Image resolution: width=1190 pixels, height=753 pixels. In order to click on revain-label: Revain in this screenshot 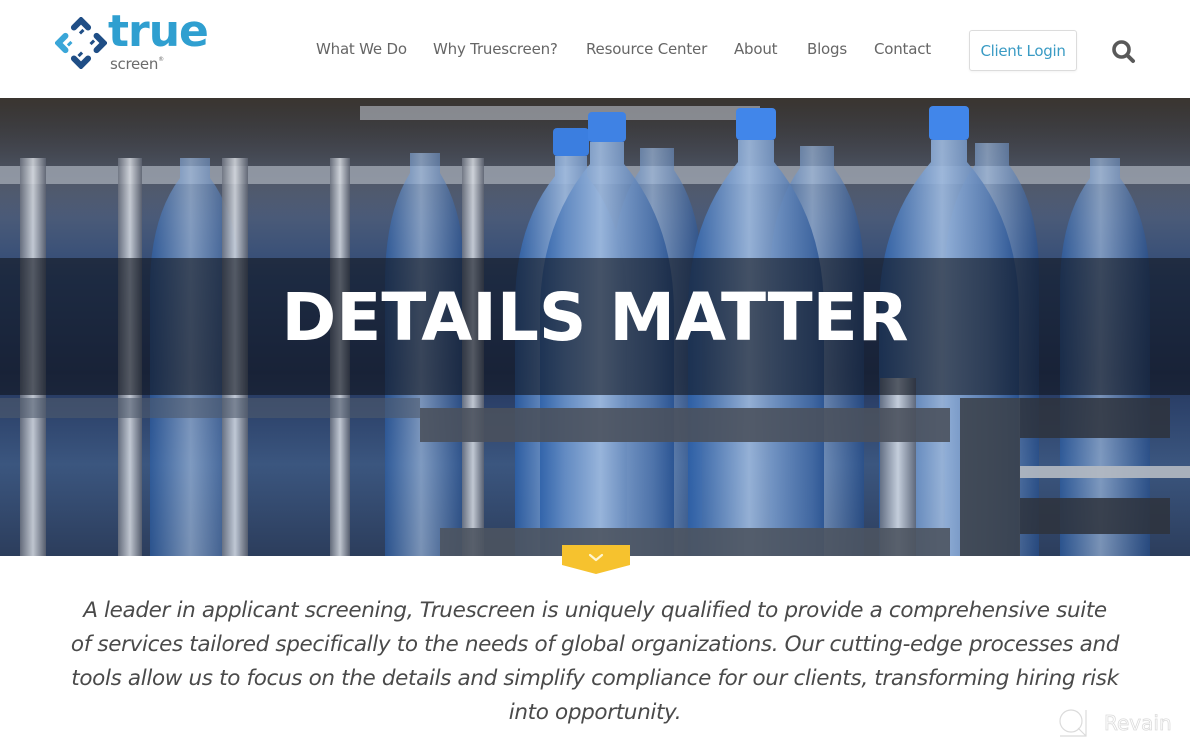, I will do `click(1138, 723)`.